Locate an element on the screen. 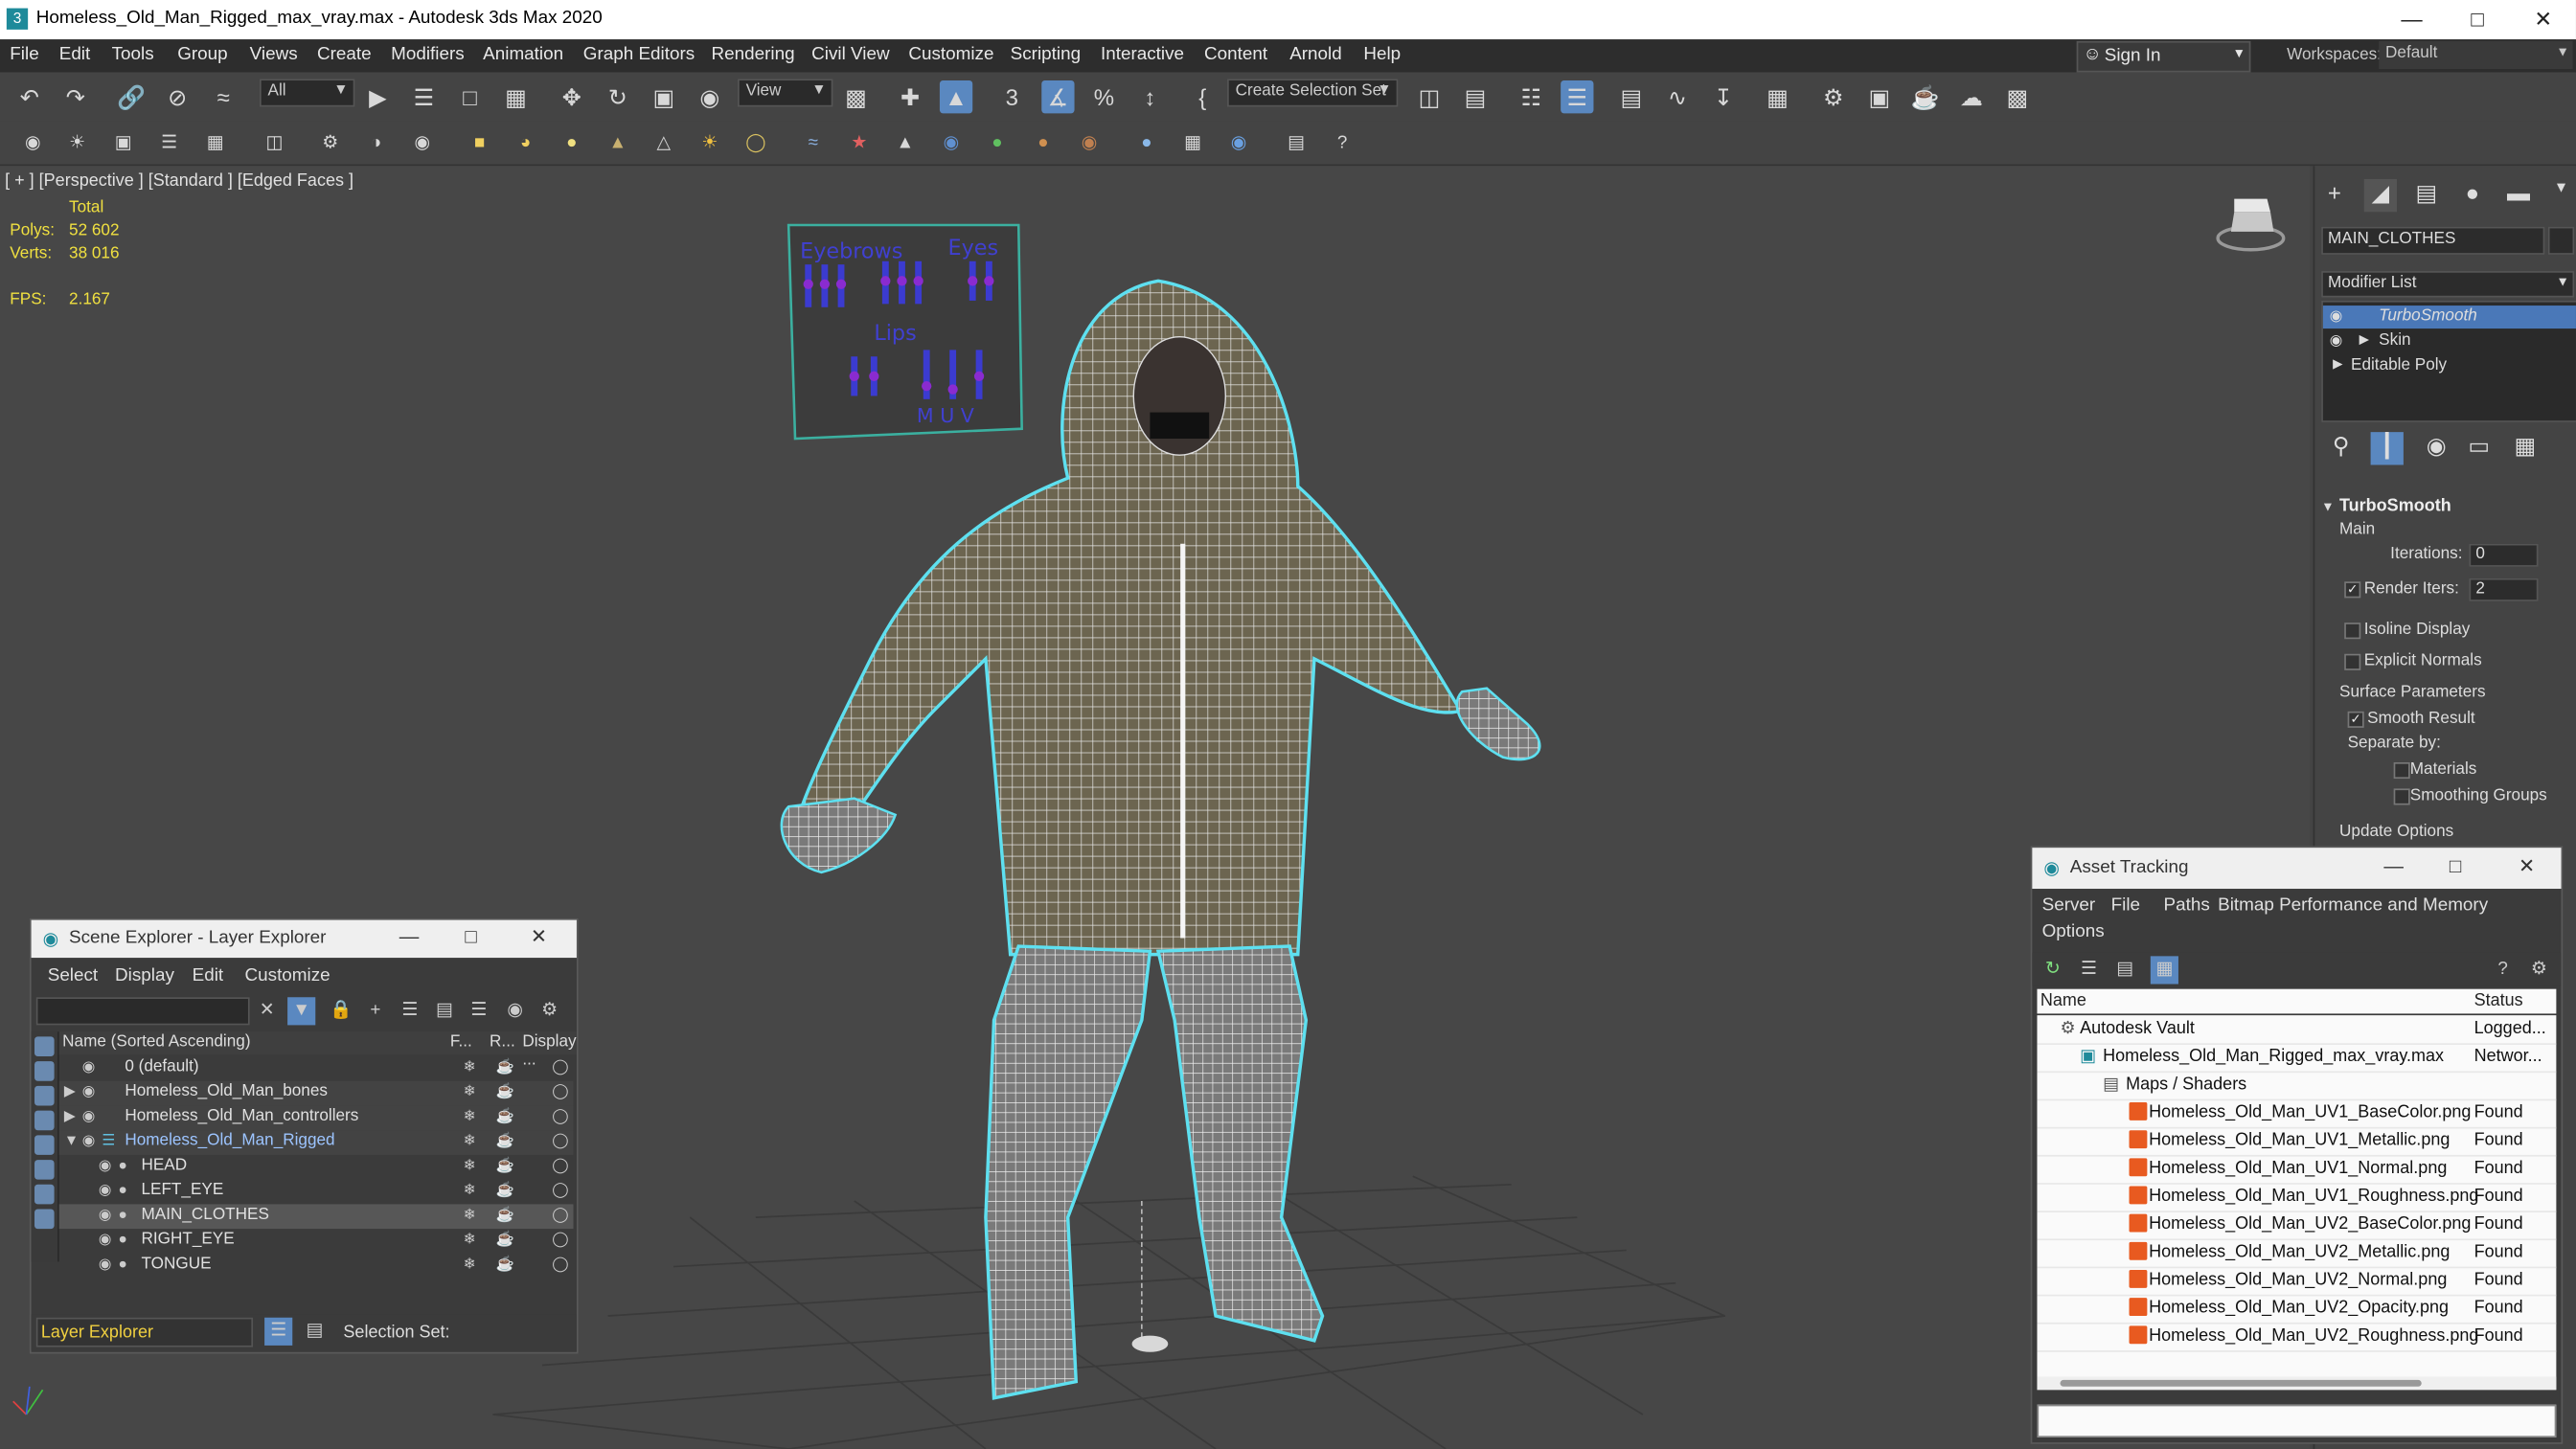 The image size is (2576, 1449). snaps-toggle-icon: 3 is located at coordinates (1011, 96).